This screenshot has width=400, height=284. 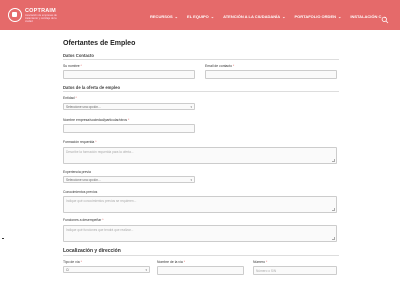 I want to click on nav-item-atencion: ATENCIÓN A LA CIUDADANÍA ⌄, so click(x=254, y=16).